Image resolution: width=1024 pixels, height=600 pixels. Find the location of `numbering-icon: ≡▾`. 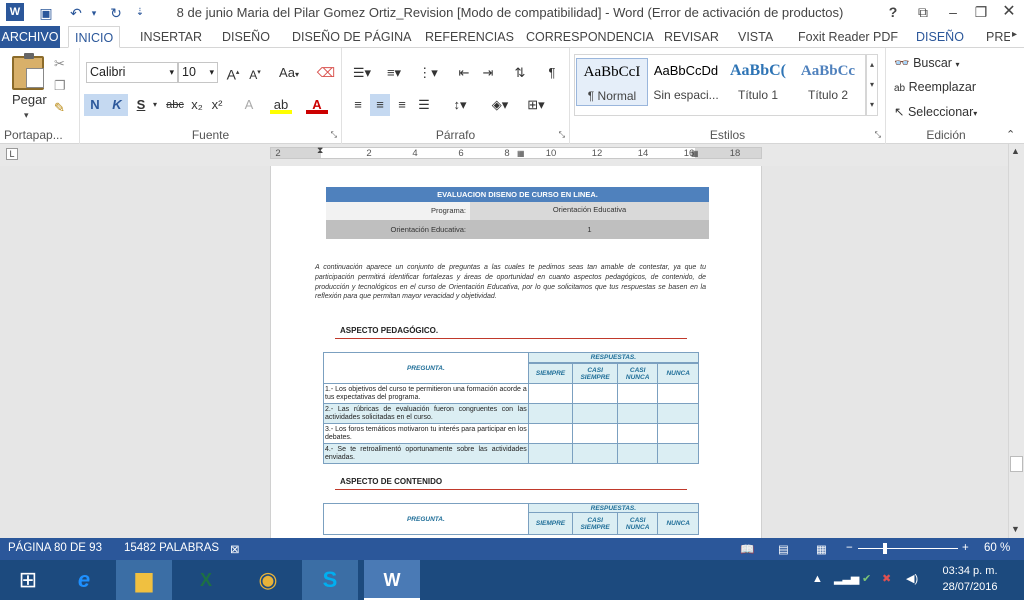

numbering-icon: ≡▾ is located at coordinates (394, 73).